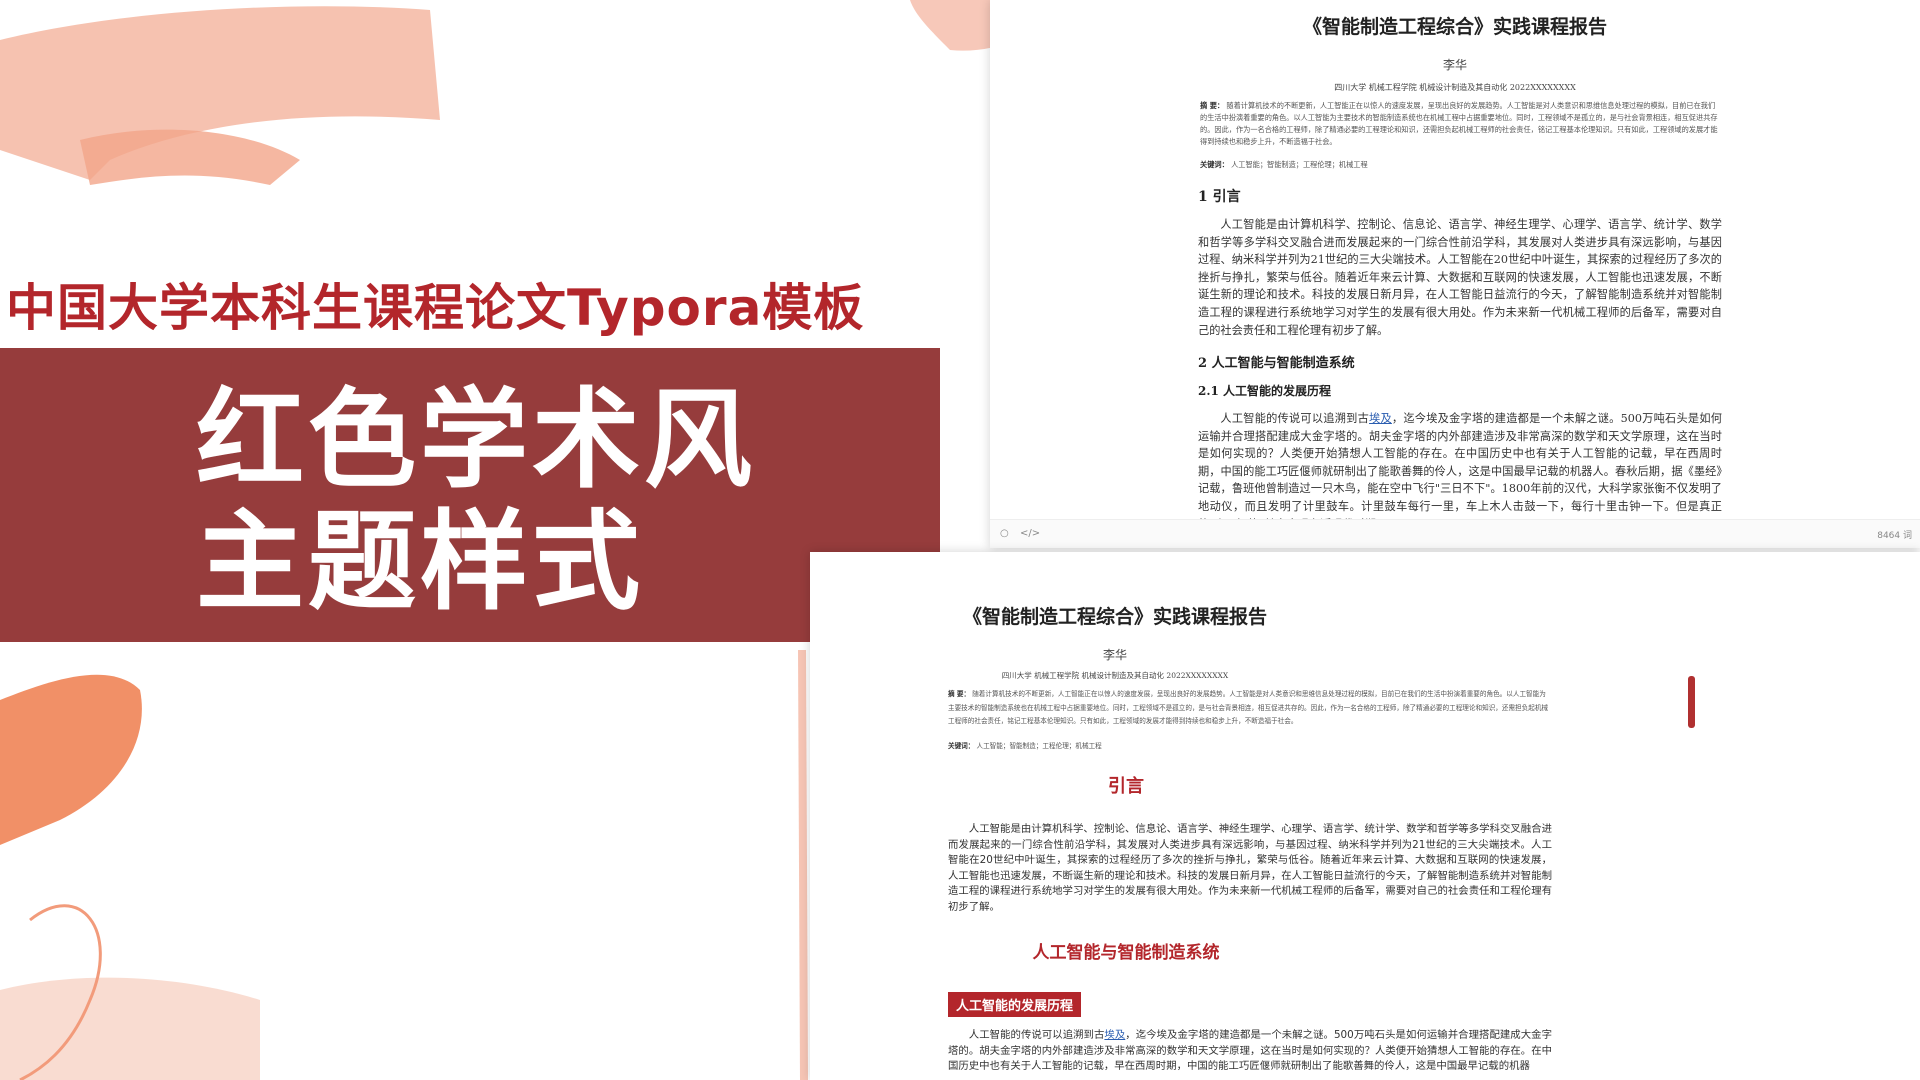 The height and width of the screenshot is (1080, 1920). What do you see at coordinates (130, 1028) in the screenshot?
I see `brush-stroke-bottom-left` at bounding box center [130, 1028].